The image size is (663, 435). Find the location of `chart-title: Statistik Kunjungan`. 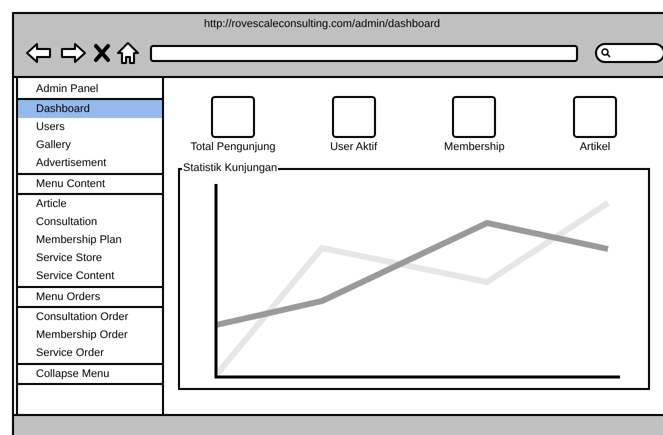

chart-title: Statistik Kunjungan is located at coordinates (230, 168).